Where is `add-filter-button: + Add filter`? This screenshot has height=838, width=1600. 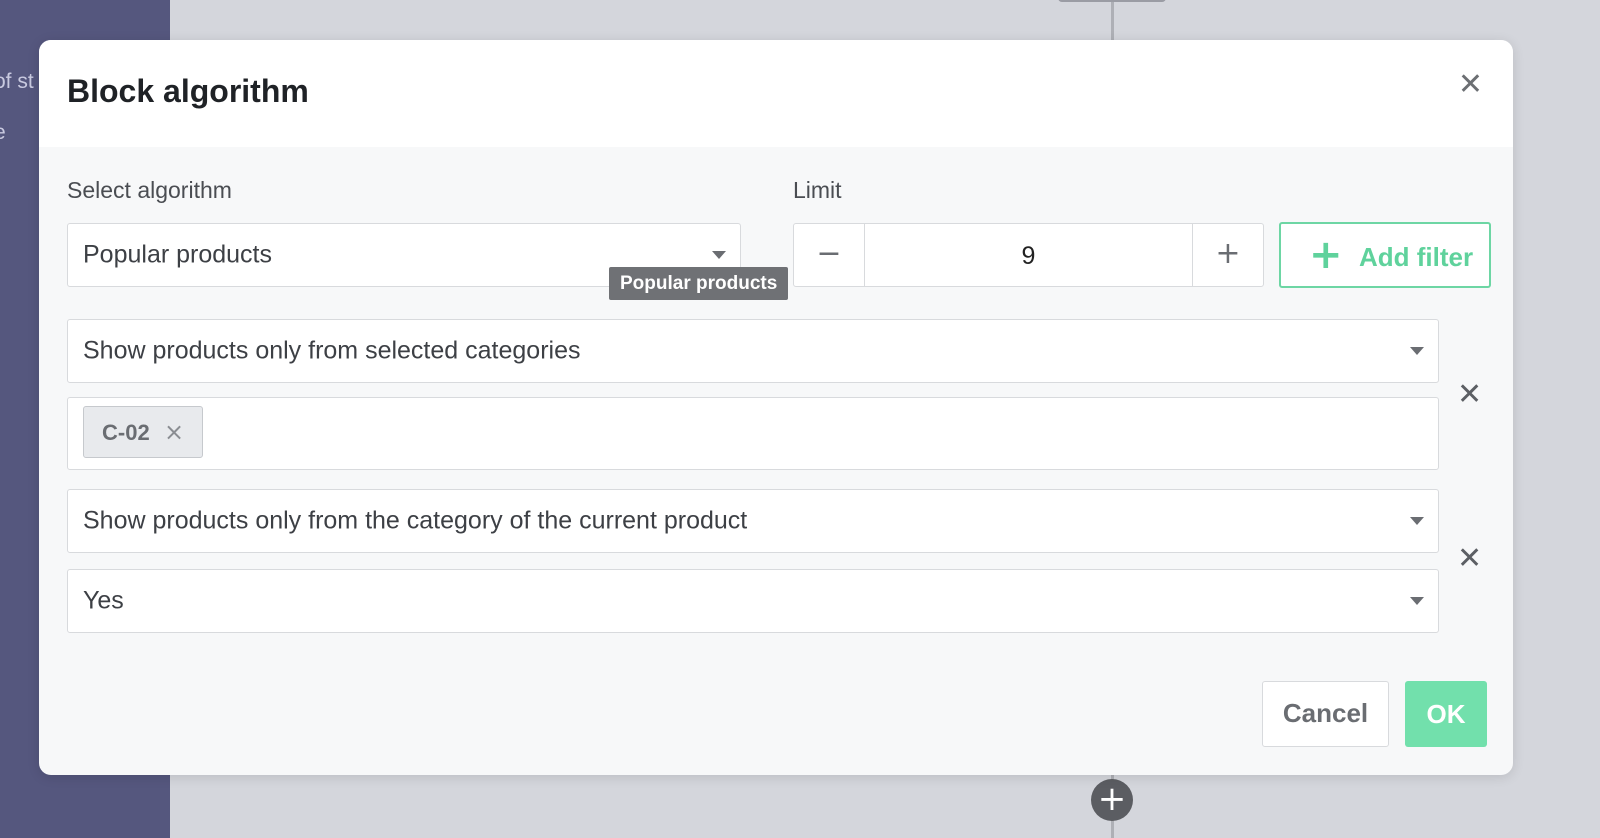 add-filter-button: + Add filter is located at coordinates (1385, 255).